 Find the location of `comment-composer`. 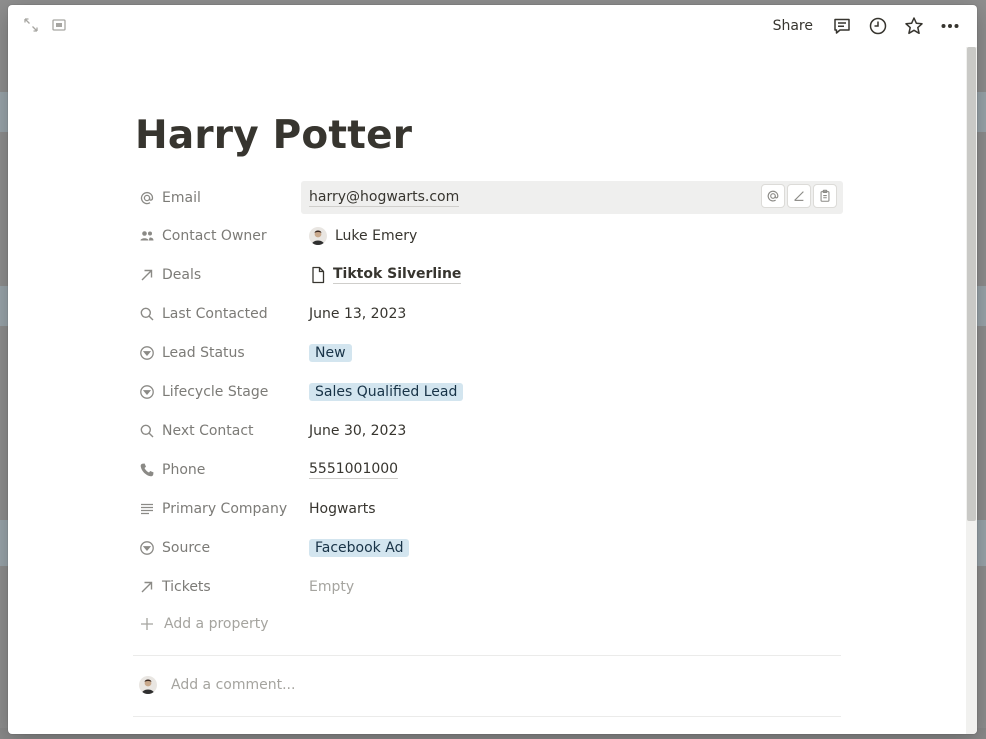

comment-composer is located at coordinates (406, 685).